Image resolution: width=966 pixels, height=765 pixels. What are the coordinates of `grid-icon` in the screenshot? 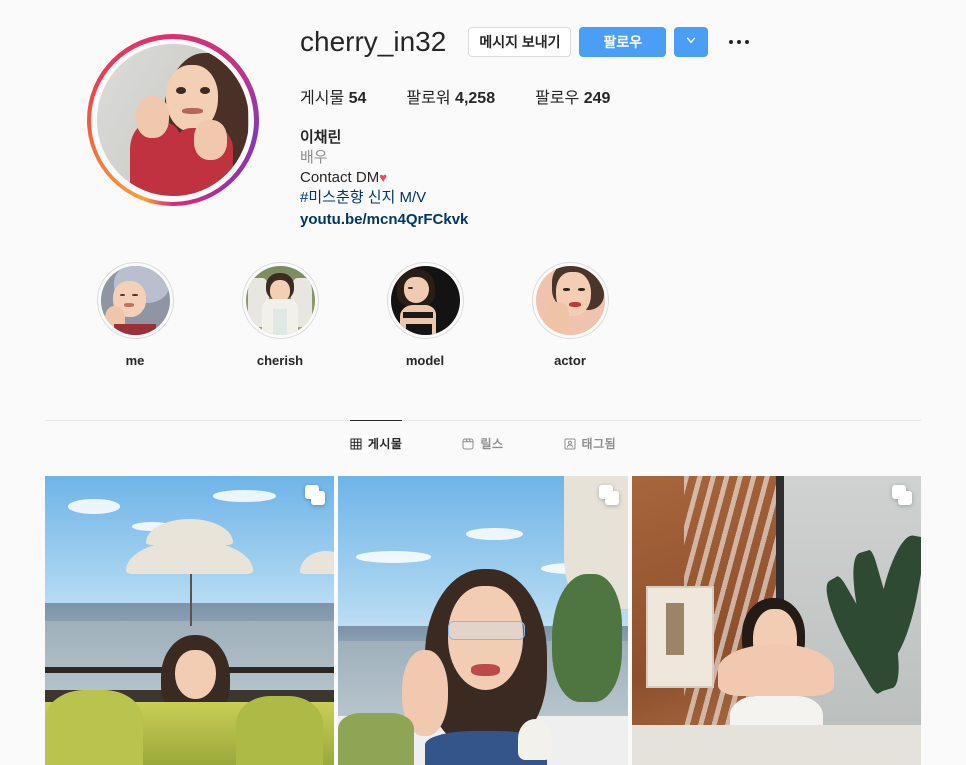 It's located at (356, 444).